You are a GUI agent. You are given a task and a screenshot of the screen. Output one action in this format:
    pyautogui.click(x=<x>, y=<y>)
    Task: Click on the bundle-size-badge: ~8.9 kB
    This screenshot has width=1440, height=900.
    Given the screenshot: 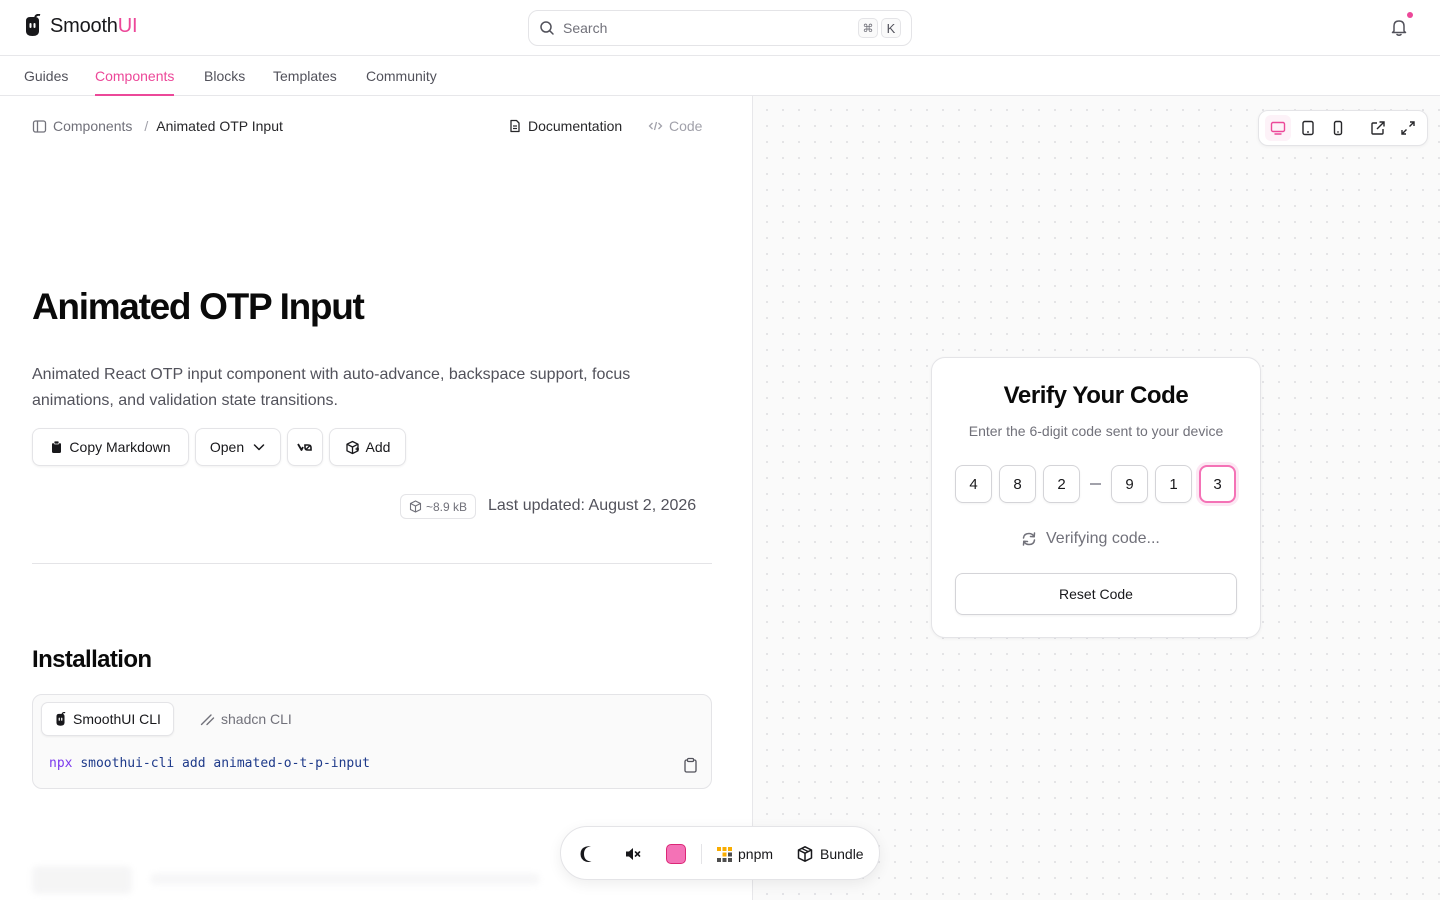 What is the action you would take?
    pyautogui.click(x=438, y=506)
    